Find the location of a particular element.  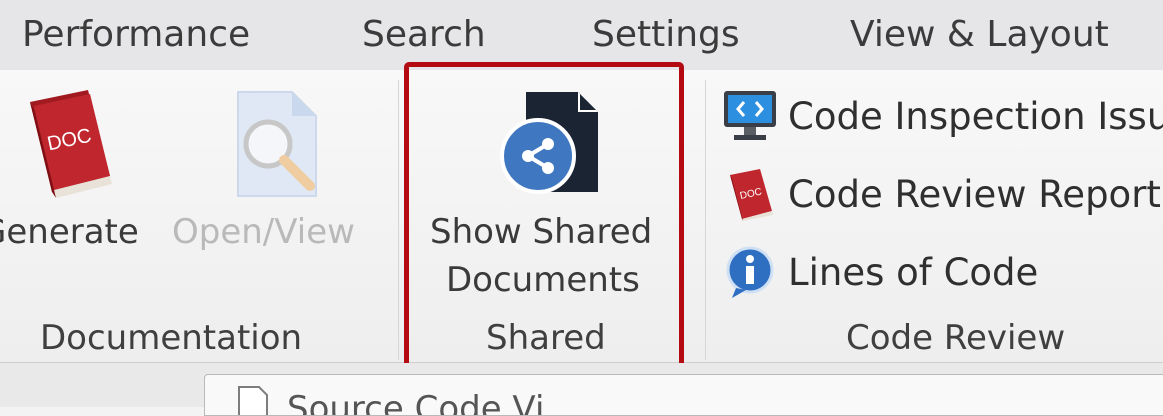

document-tab: Source Code Vi is located at coordinates (683, 395).